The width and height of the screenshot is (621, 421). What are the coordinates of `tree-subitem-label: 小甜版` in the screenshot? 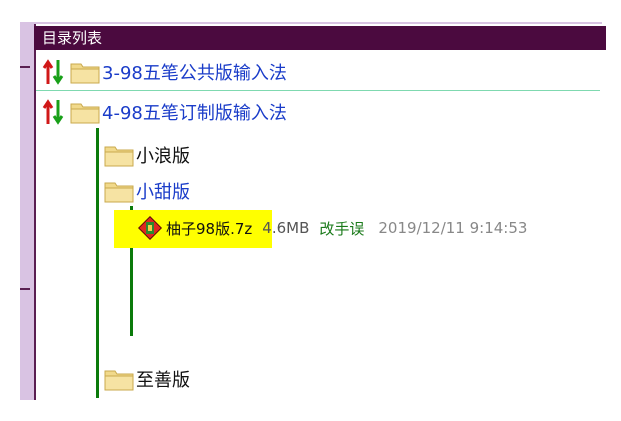 It's located at (163, 191).